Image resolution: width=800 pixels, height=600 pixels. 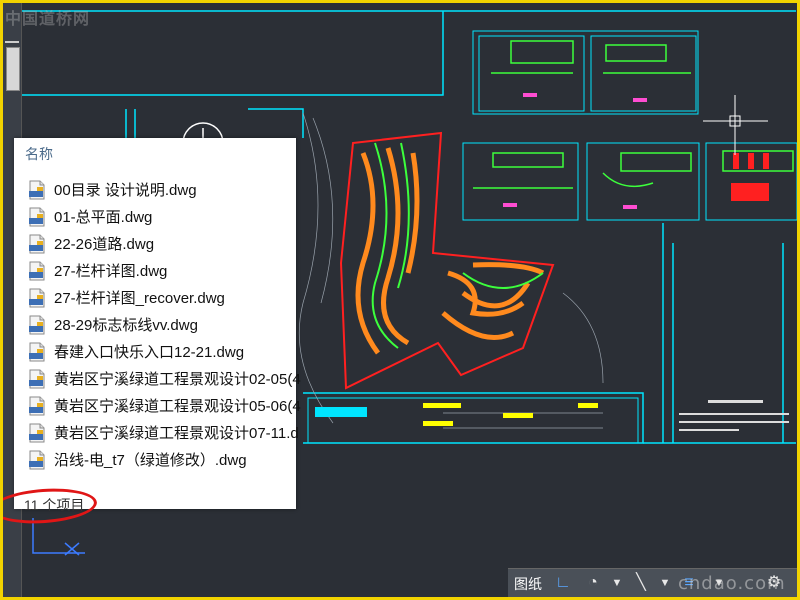 I want to click on file-item: 黄岩区宁溪绿道工程景观设计05-06(4, so click(x=164, y=405).